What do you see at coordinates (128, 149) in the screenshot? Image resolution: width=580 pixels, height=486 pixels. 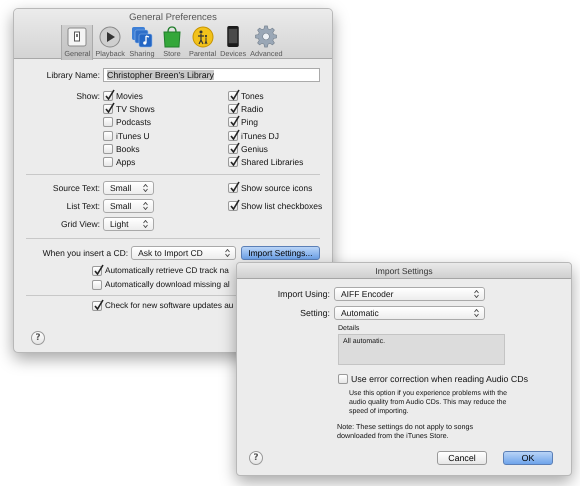 I see `checkbox-label: Books` at bounding box center [128, 149].